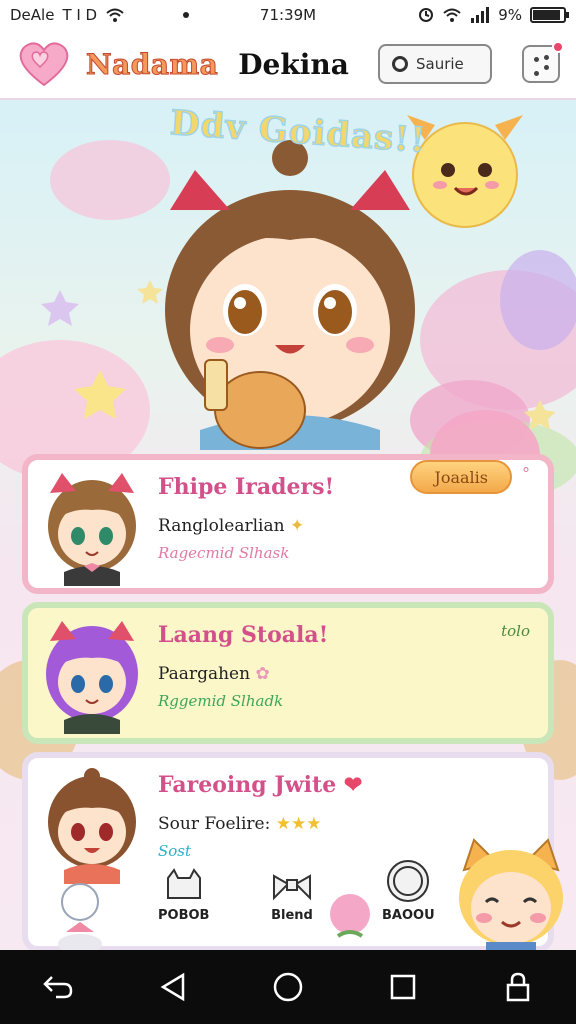  Describe the element at coordinates (151, 64) in the screenshot. I see `brand-primary: Nadama` at that location.